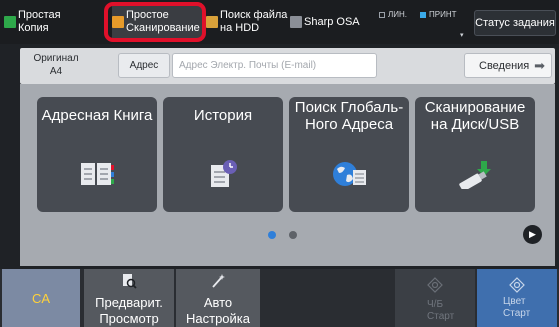  What do you see at coordinates (224, 173) in the screenshot?
I see `history-icon` at bounding box center [224, 173].